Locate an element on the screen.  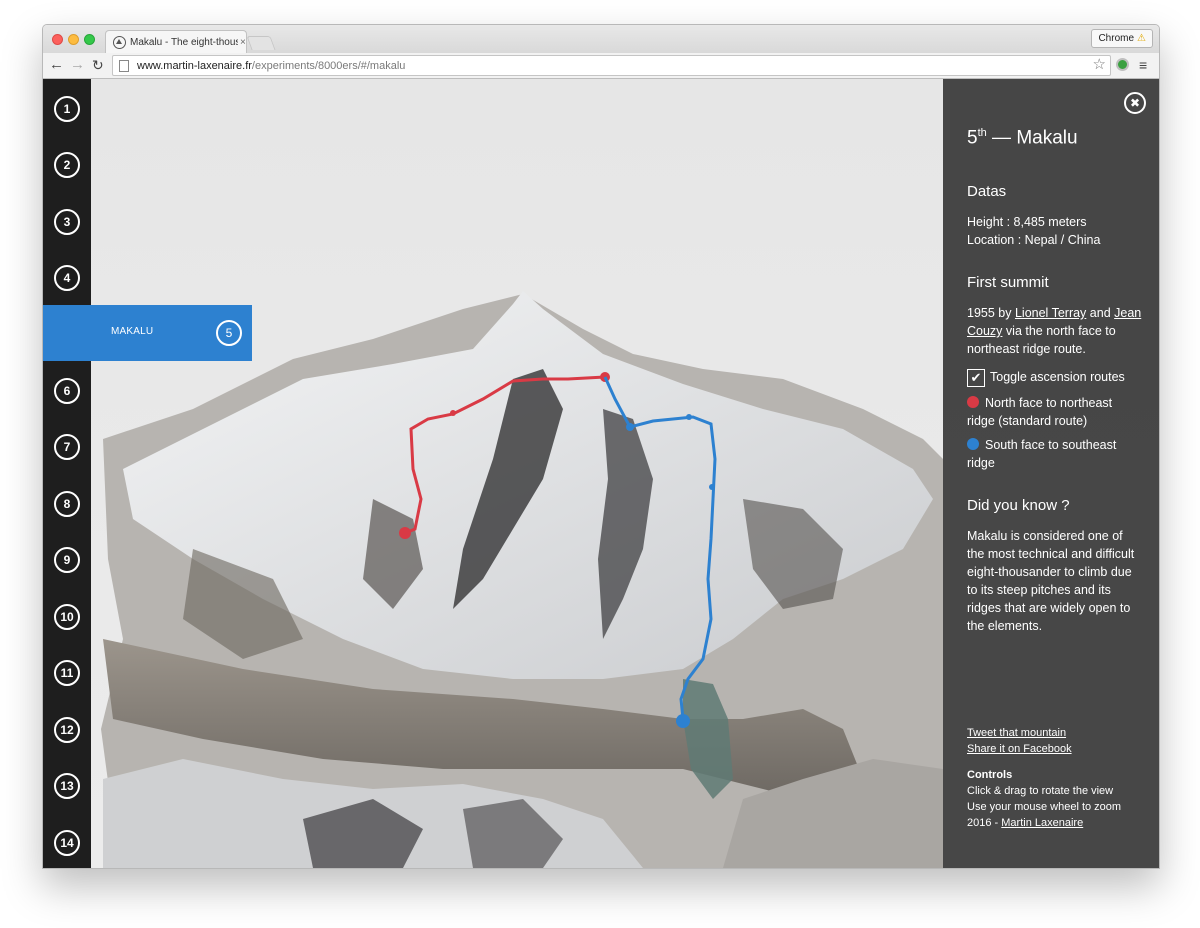
browser-tab: Makalu - The eight-thousa × is located at coordinates (176, 42).